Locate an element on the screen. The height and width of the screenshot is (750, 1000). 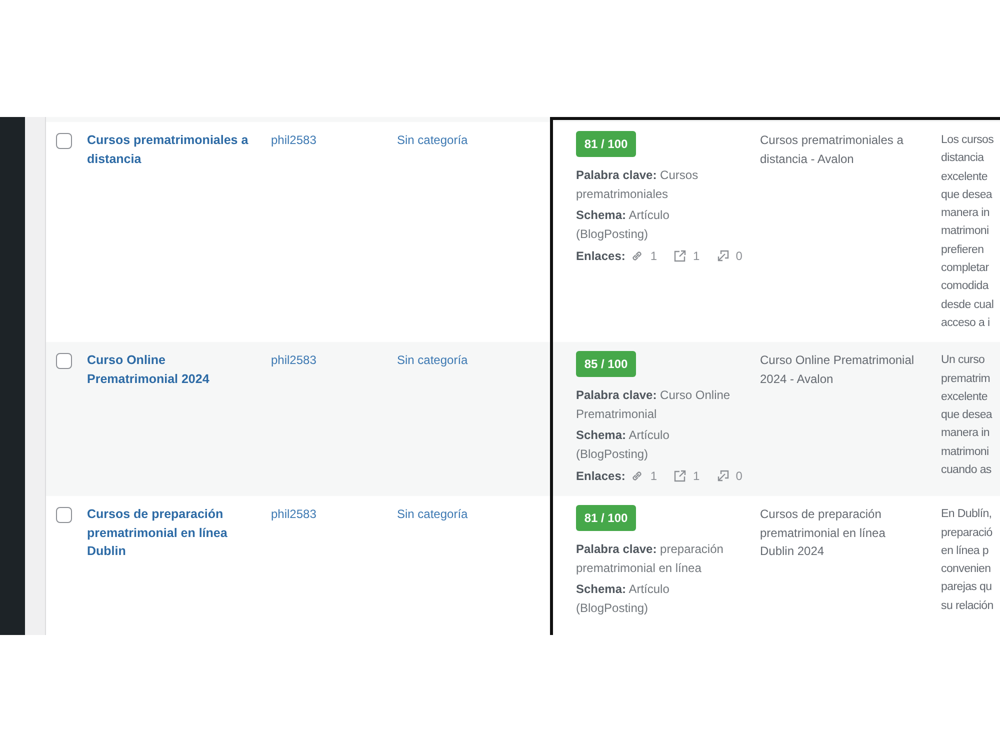
focus-keyword-text: Palabra clave: Cursos prematrimoniales is located at coordinates (638, 184).